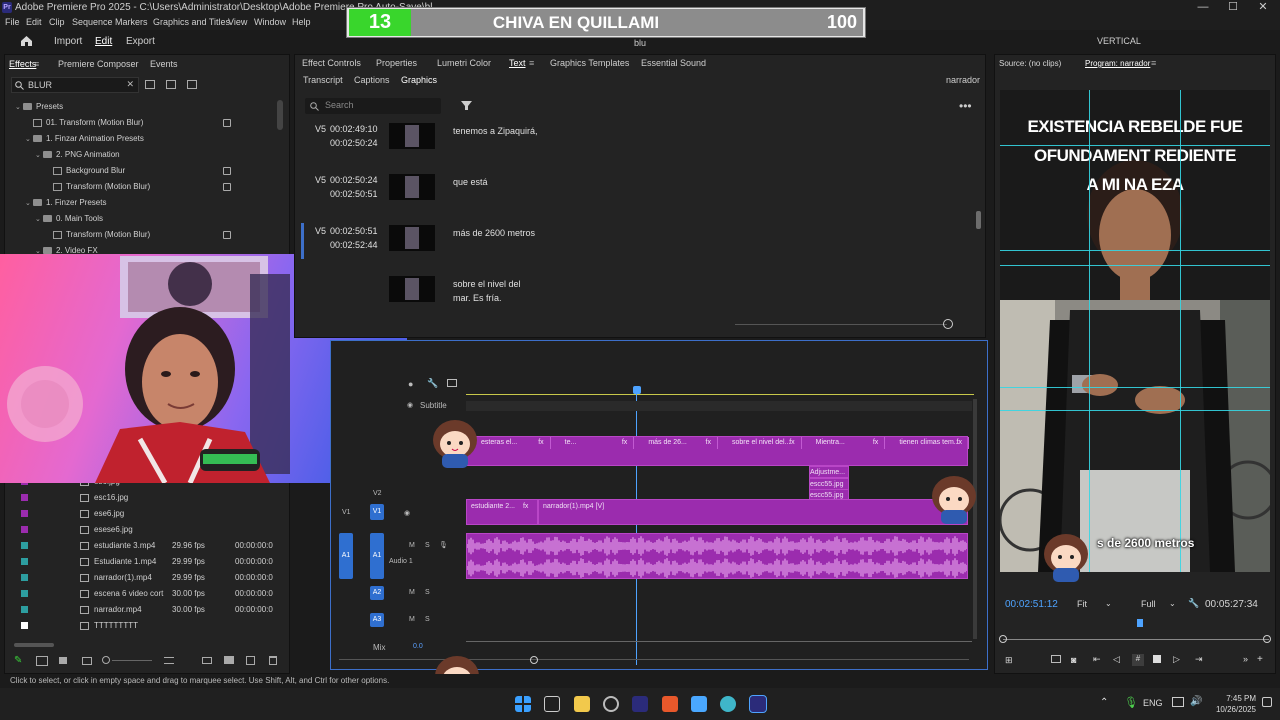 The height and width of the screenshot is (720, 1280). What do you see at coordinates (377, 556) in the screenshot?
I see `a1-target-button: A1` at bounding box center [377, 556].